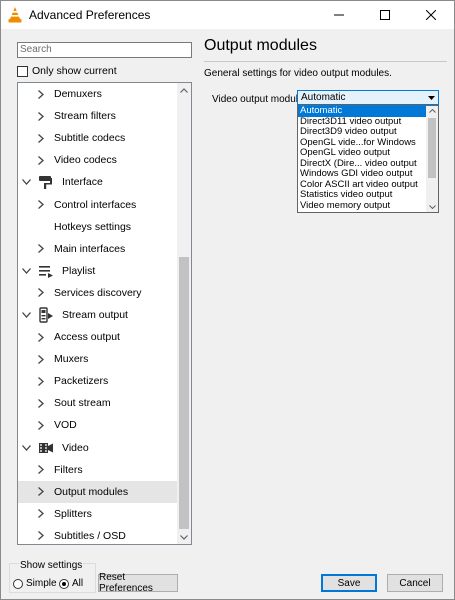  What do you see at coordinates (323, 97) in the screenshot?
I see `select-value: Automatic` at bounding box center [323, 97].